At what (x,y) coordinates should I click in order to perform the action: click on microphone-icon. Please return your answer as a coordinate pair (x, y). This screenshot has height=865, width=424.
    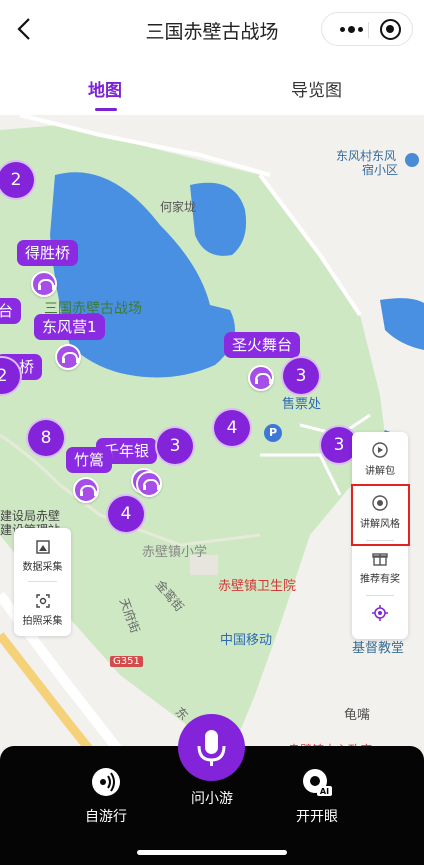
    Looking at the image, I should click on (211, 748).